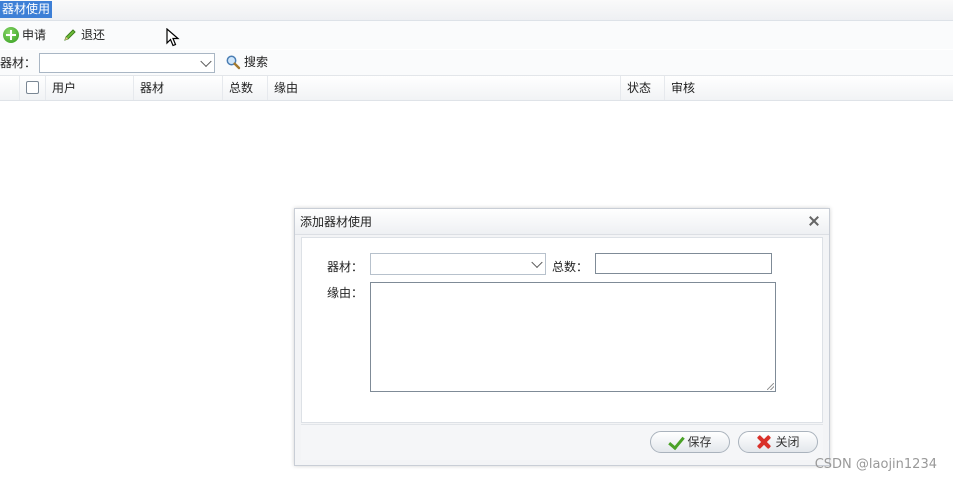 The image size is (953, 483). What do you see at coordinates (127, 63) in the screenshot?
I see `equipment-filter-select` at bounding box center [127, 63].